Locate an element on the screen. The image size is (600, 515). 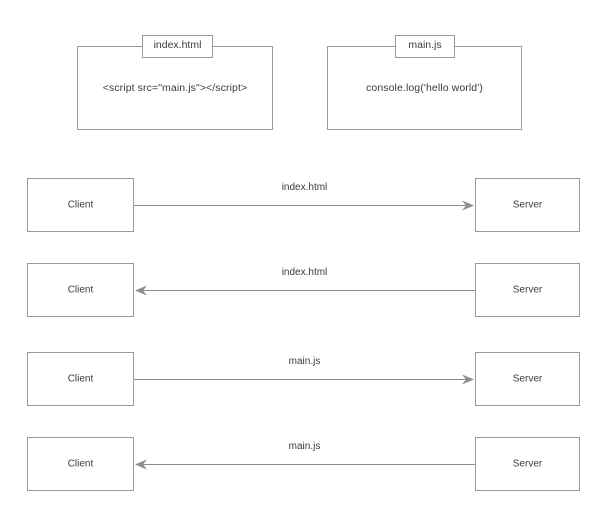
file-box-main-js: console.log('hello world') is located at coordinates (424, 88).